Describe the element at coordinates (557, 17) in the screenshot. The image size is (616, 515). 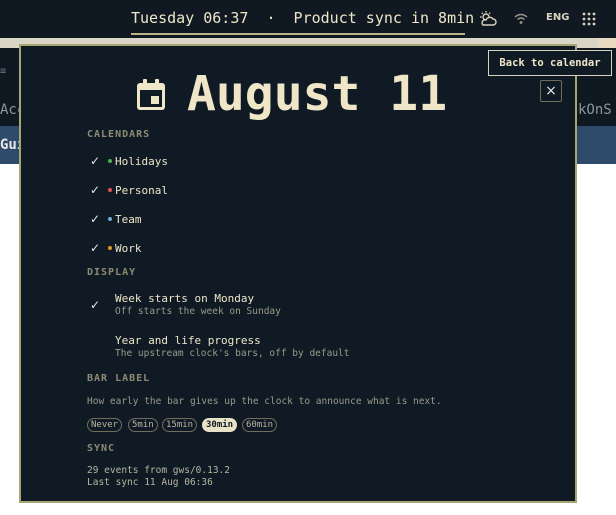
I see `language-indicator: ENG` at that location.